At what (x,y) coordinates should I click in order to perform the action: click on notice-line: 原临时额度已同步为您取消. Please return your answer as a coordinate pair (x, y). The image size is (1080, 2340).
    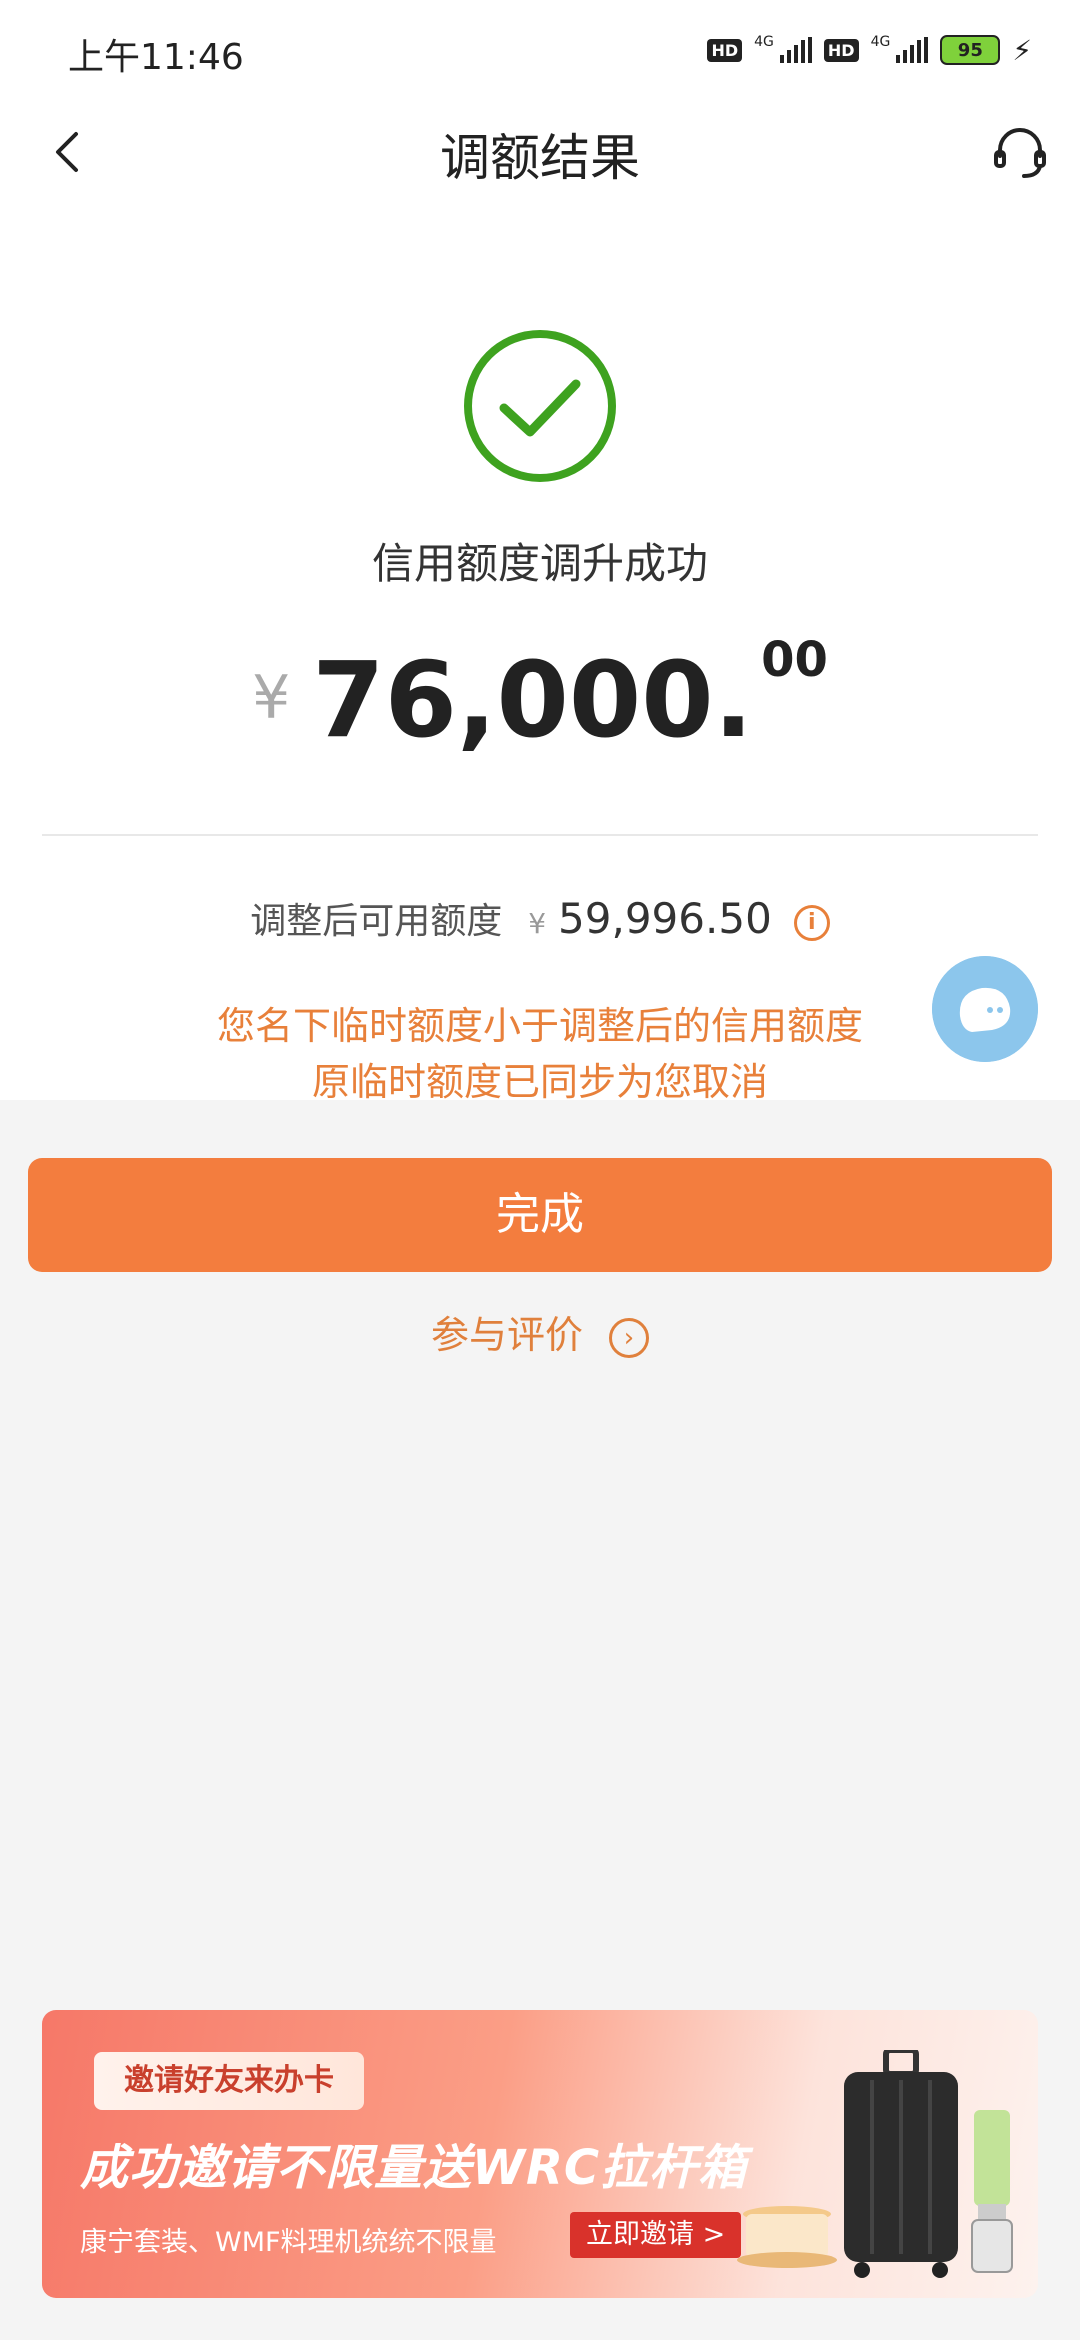
    Looking at the image, I should click on (539, 1082).